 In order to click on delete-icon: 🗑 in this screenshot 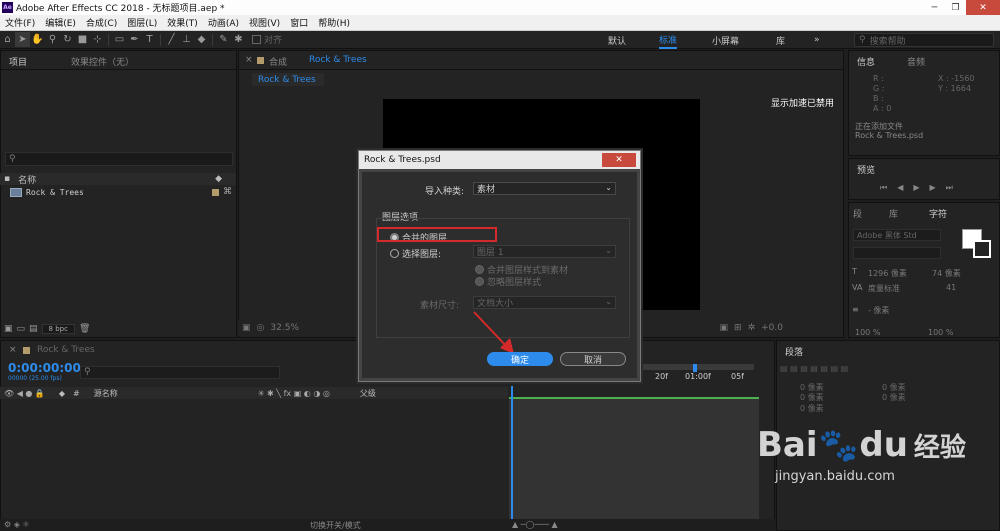, I will do `click(84, 329)`.